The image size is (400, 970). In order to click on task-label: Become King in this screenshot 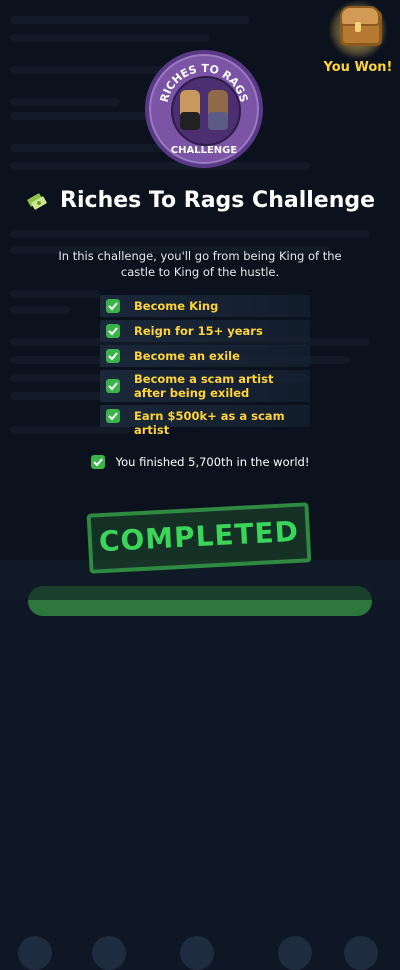, I will do `click(176, 306)`.